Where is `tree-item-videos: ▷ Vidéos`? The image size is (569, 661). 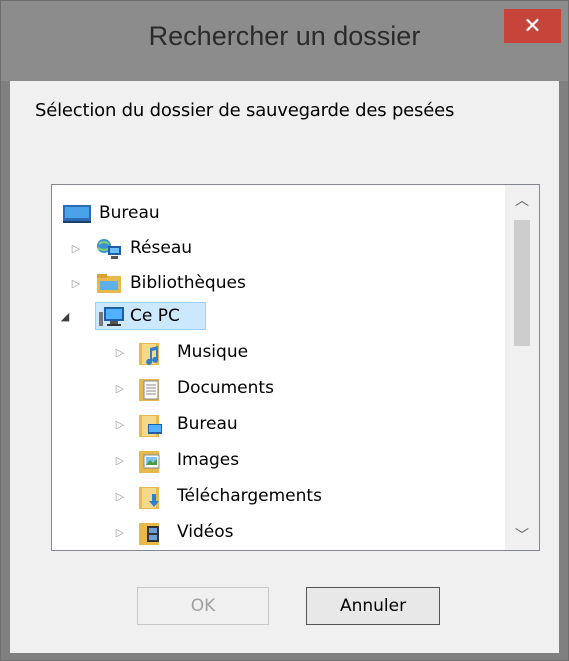 tree-item-videos: ▷ Vidéos is located at coordinates (277, 533).